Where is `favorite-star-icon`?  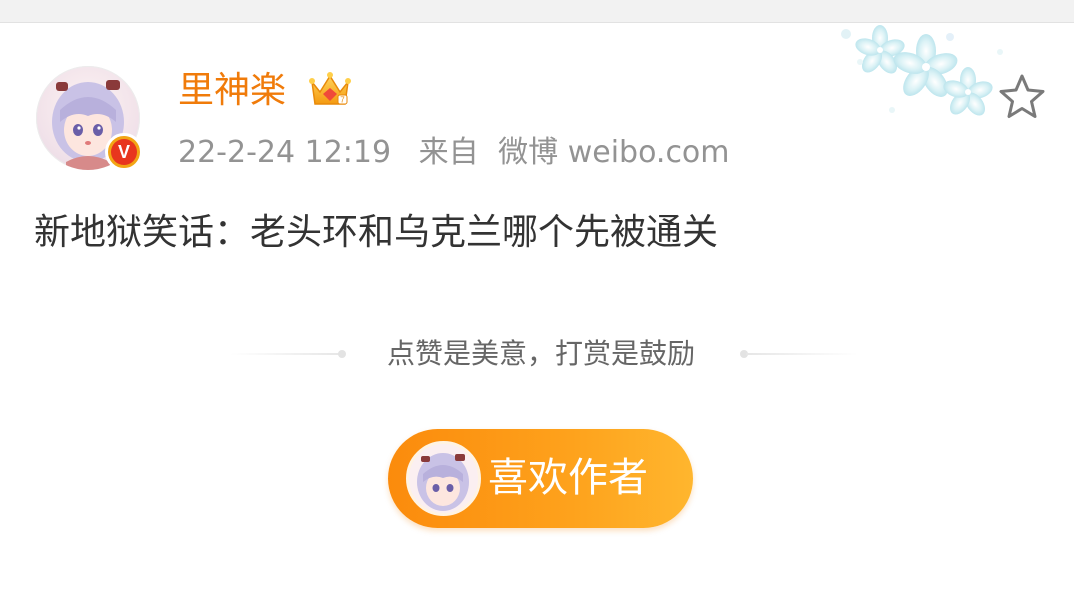 favorite-star-icon is located at coordinates (1022, 97).